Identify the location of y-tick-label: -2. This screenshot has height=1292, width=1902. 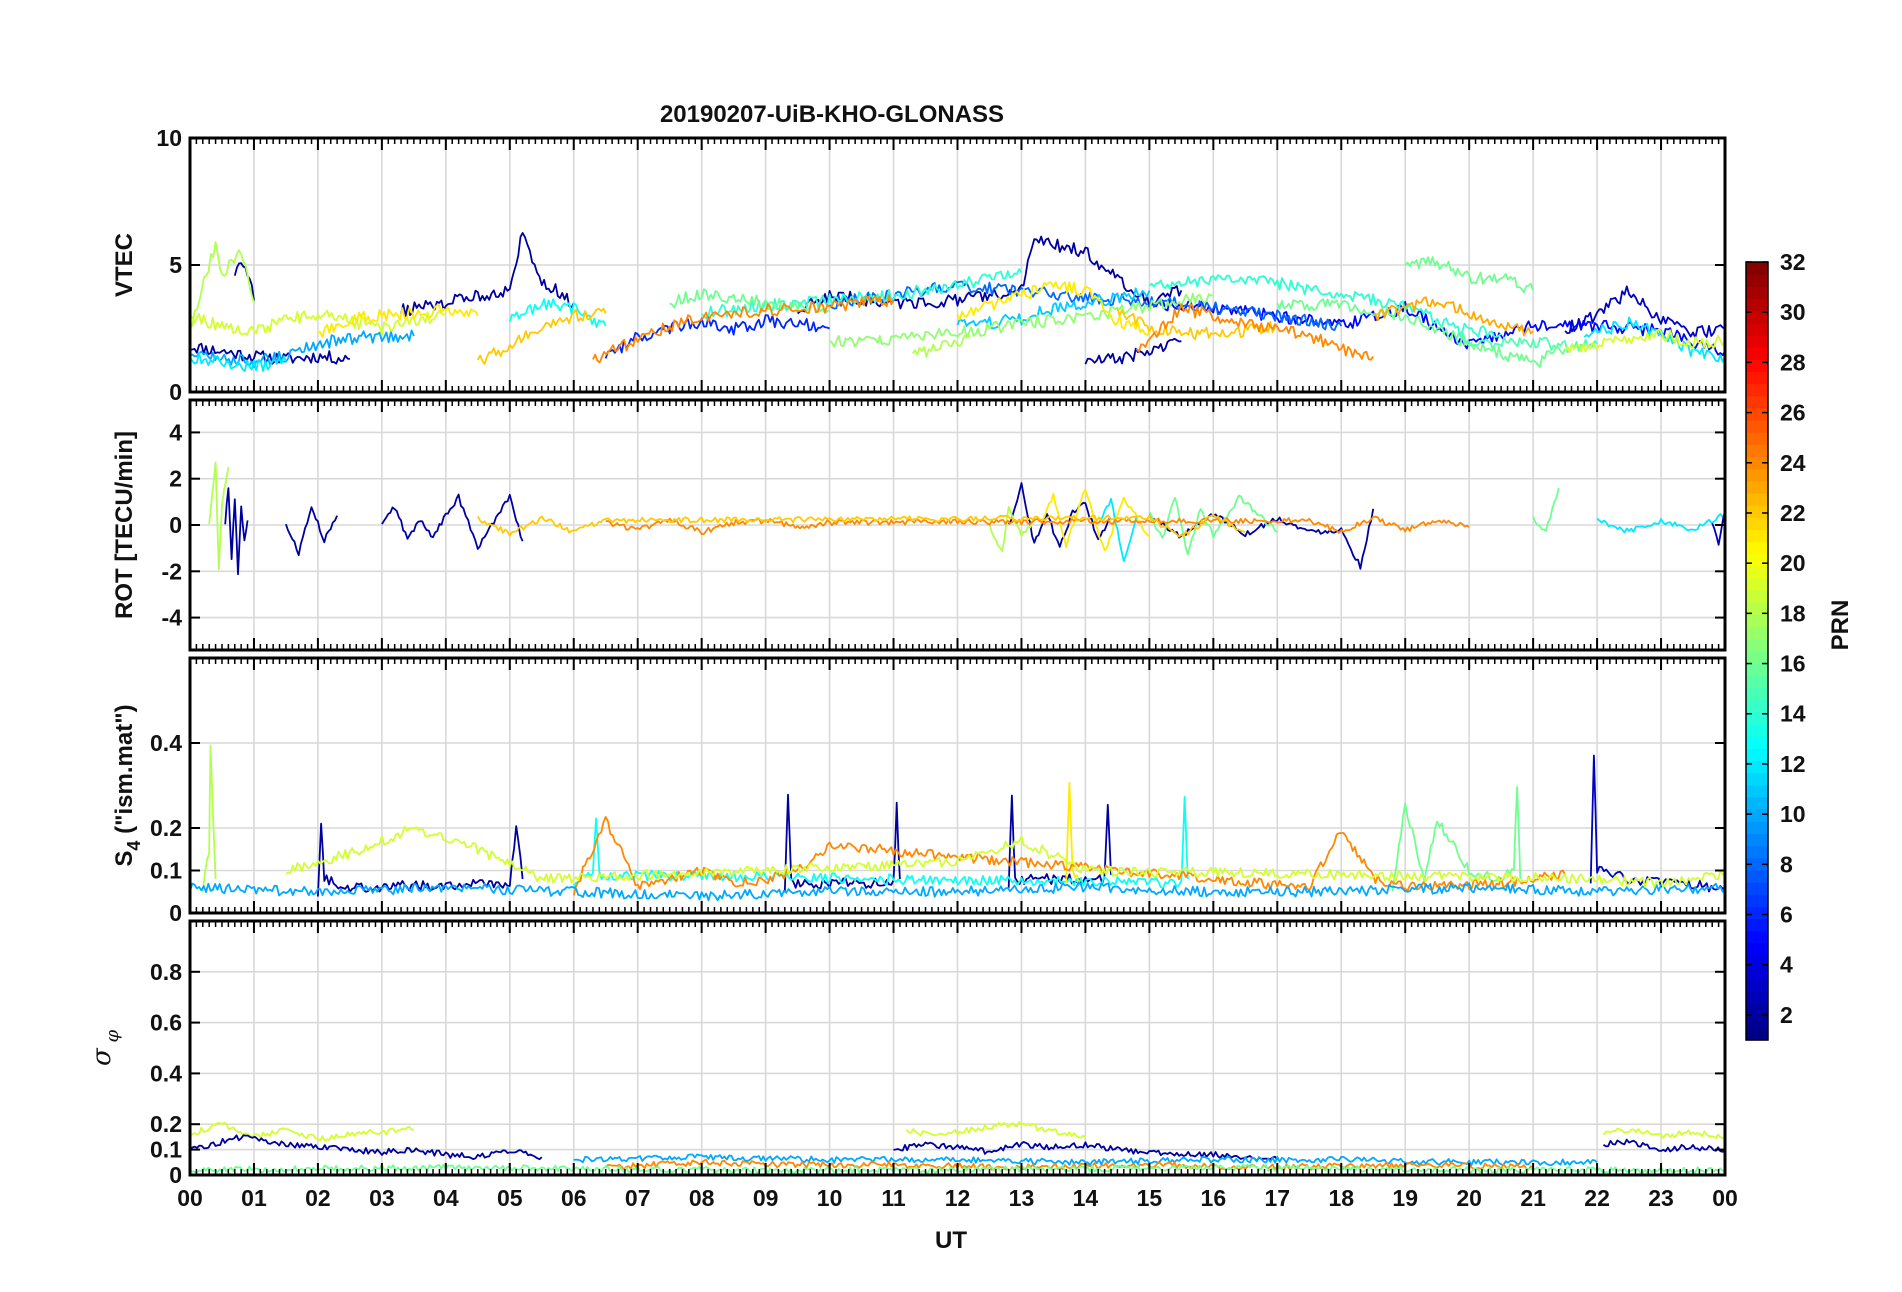
(172, 571).